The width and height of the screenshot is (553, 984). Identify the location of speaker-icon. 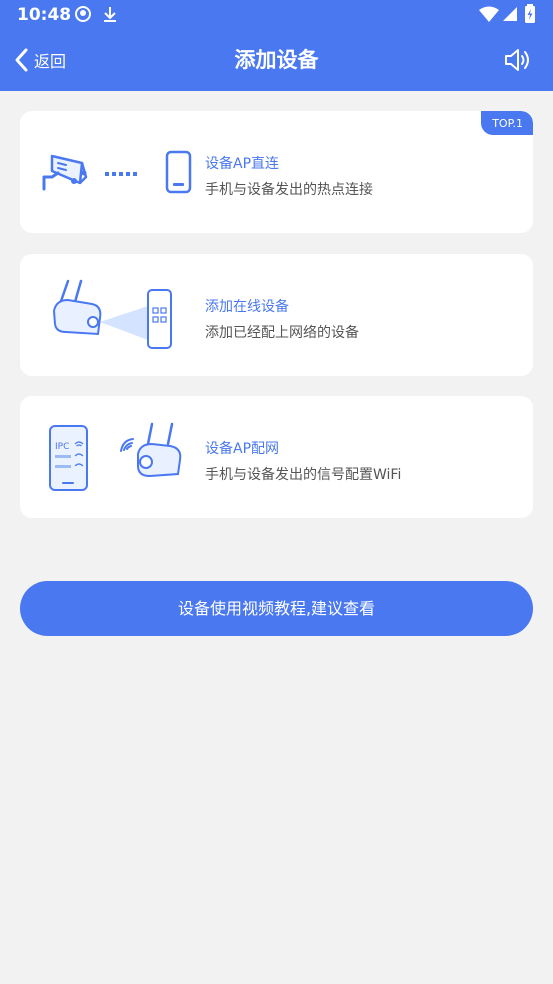
(518, 60).